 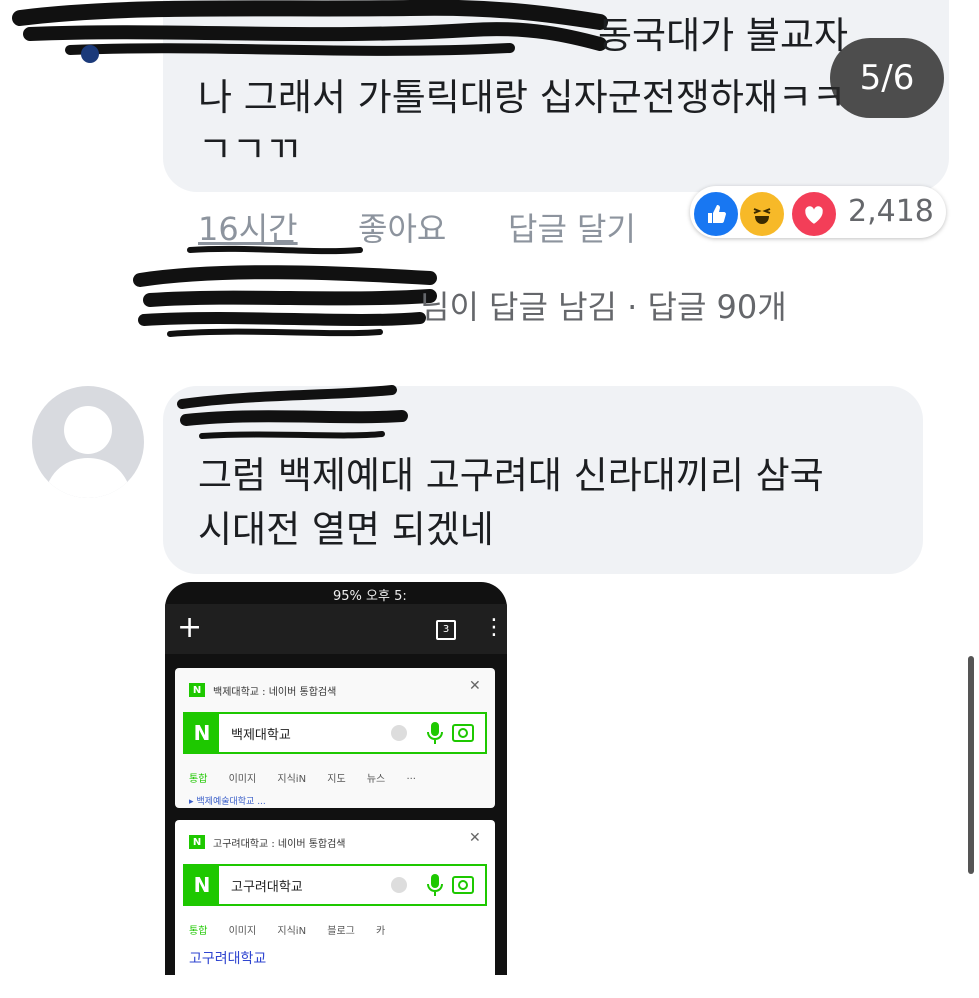 I want to click on comment2-text-line2: 시대전 열면 되겠네, so click(x=346, y=529).